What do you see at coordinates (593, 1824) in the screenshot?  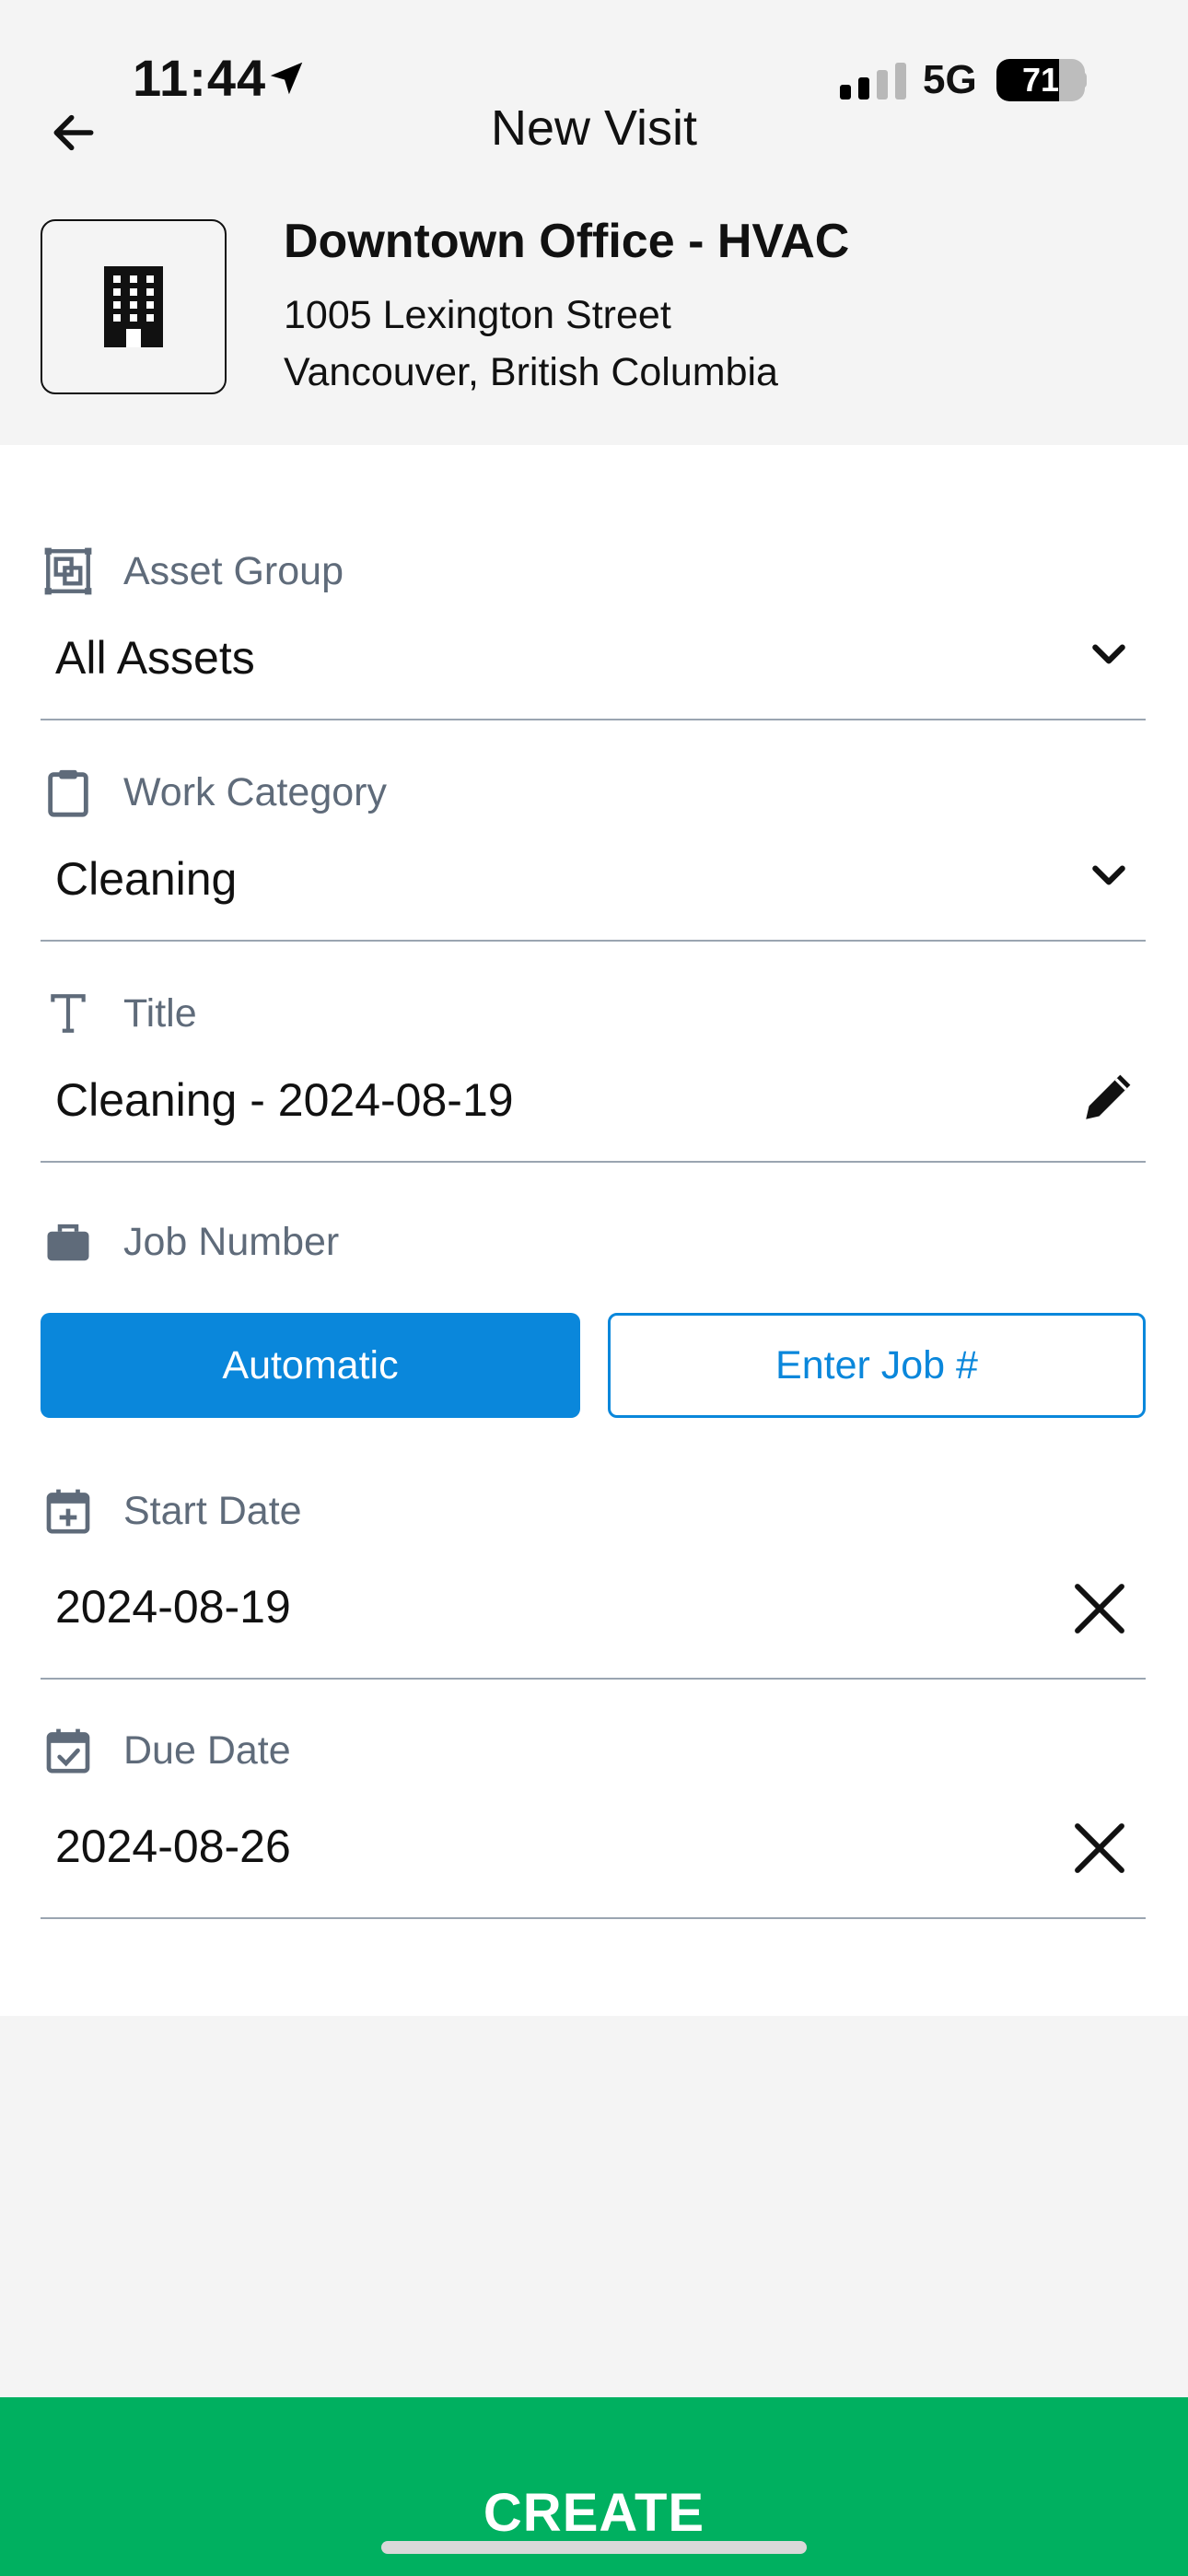 I see `due-date-field: Due Date 2024-08-26` at bounding box center [593, 1824].